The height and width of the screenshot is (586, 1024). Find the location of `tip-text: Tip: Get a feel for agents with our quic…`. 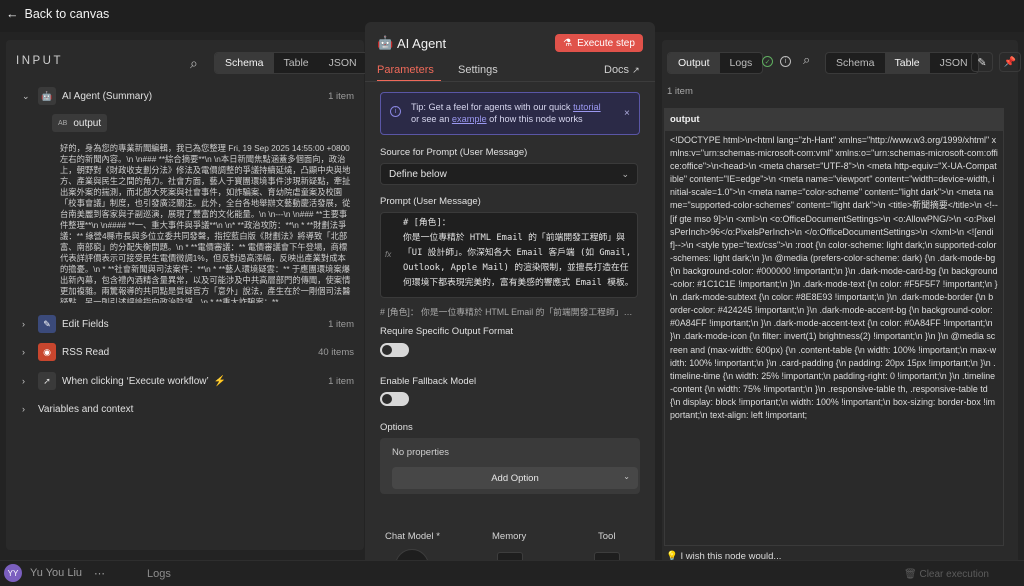

tip-text: Tip: Get a feel for agents with our quic… is located at coordinates (513, 113).